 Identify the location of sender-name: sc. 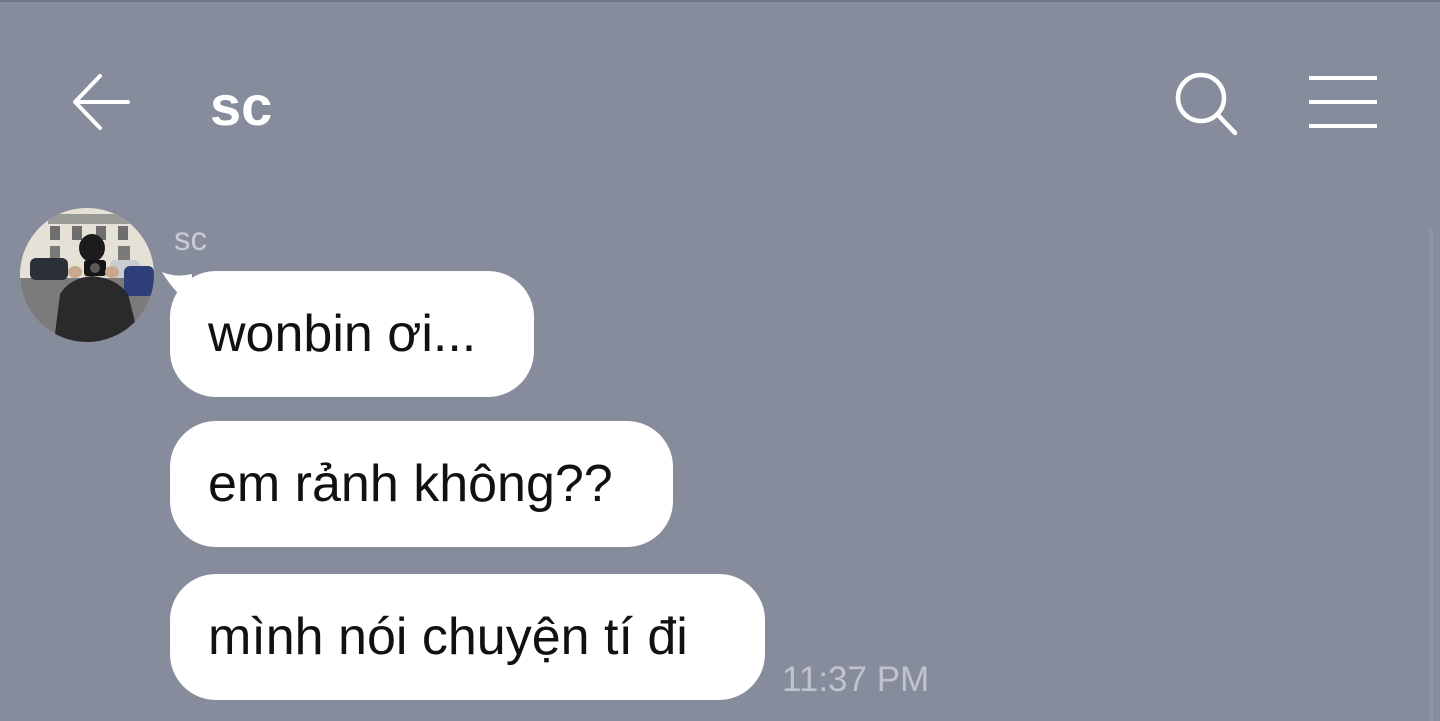
(190, 238).